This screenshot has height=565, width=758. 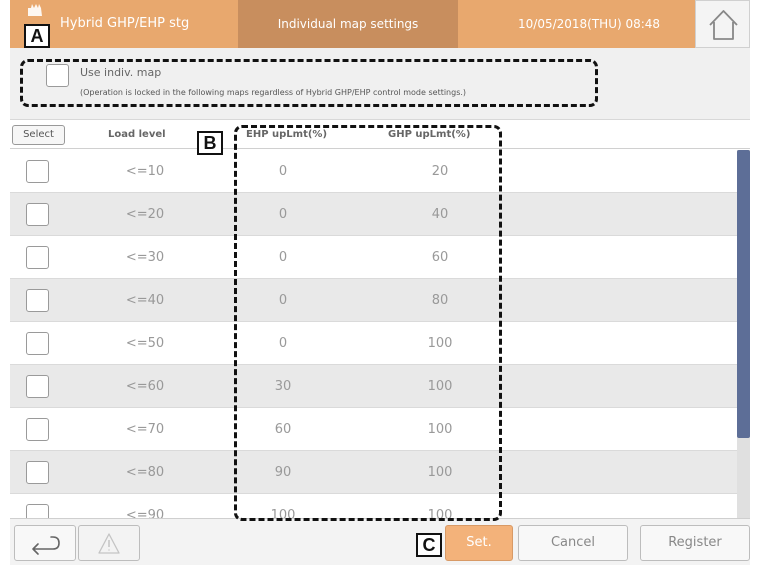 I want to click on scrollbar, so click(x=743, y=334).